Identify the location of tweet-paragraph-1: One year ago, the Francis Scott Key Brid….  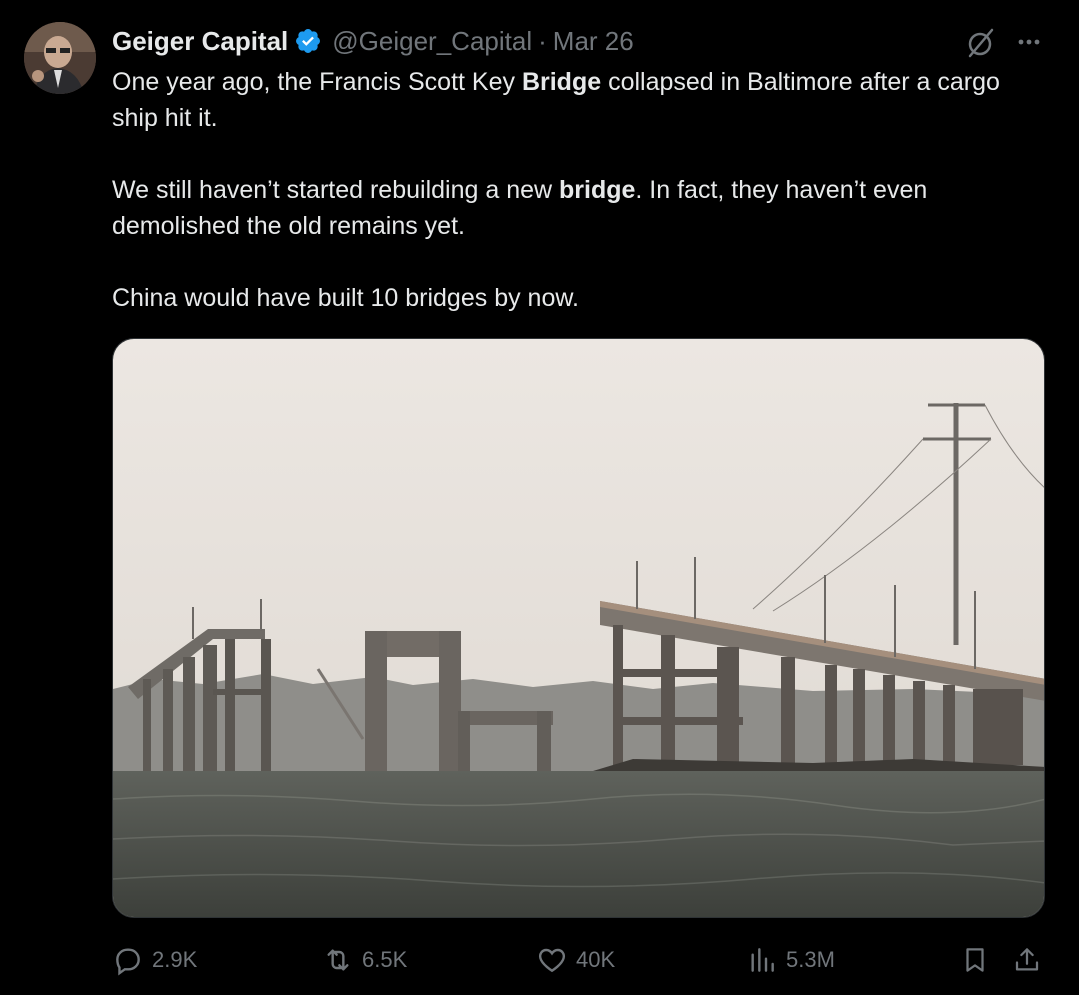
(556, 100).